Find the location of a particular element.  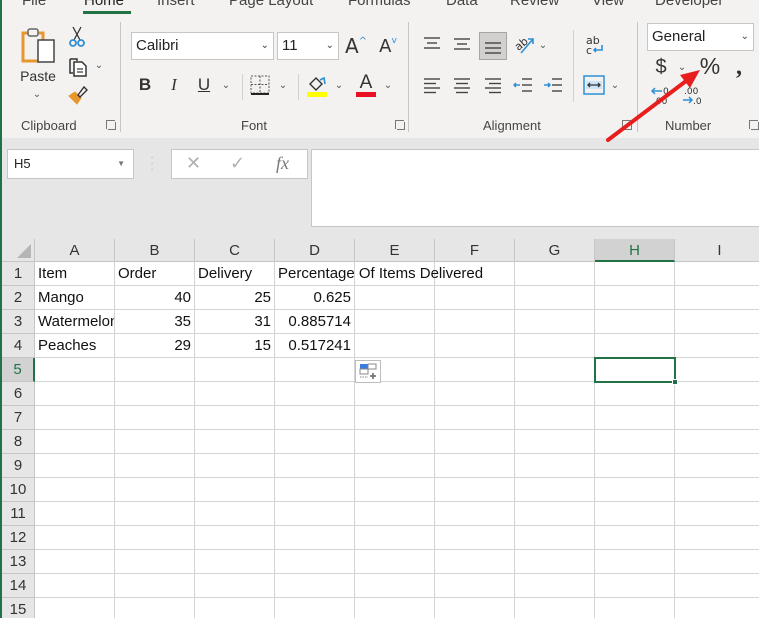

cell-h5 is located at coordinates (635, 370).